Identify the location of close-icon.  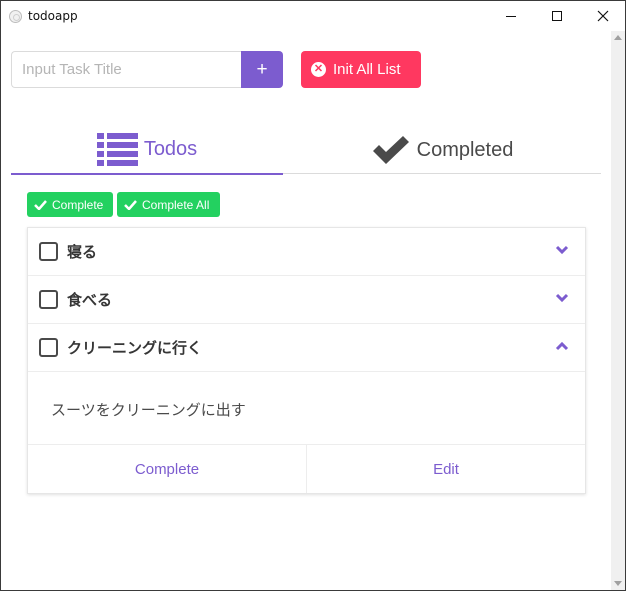
(603, 16).